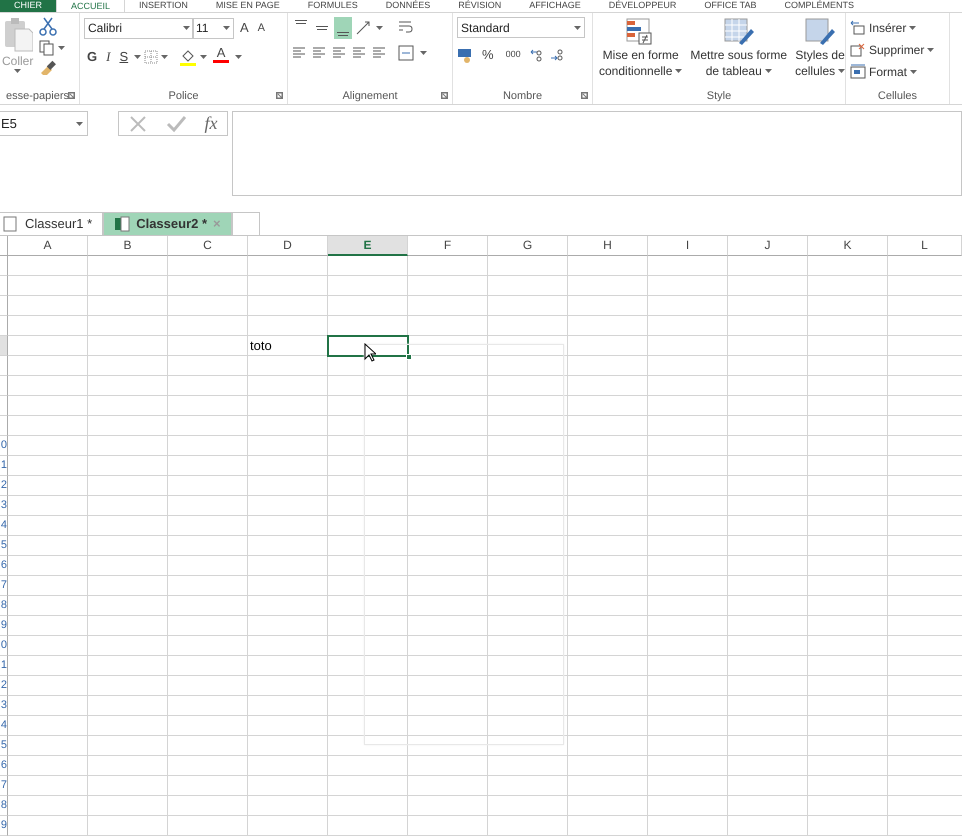 Image resolution: width=962 pixels, height=839 pixels. I want to click on column-header: L, so click(925, 246).